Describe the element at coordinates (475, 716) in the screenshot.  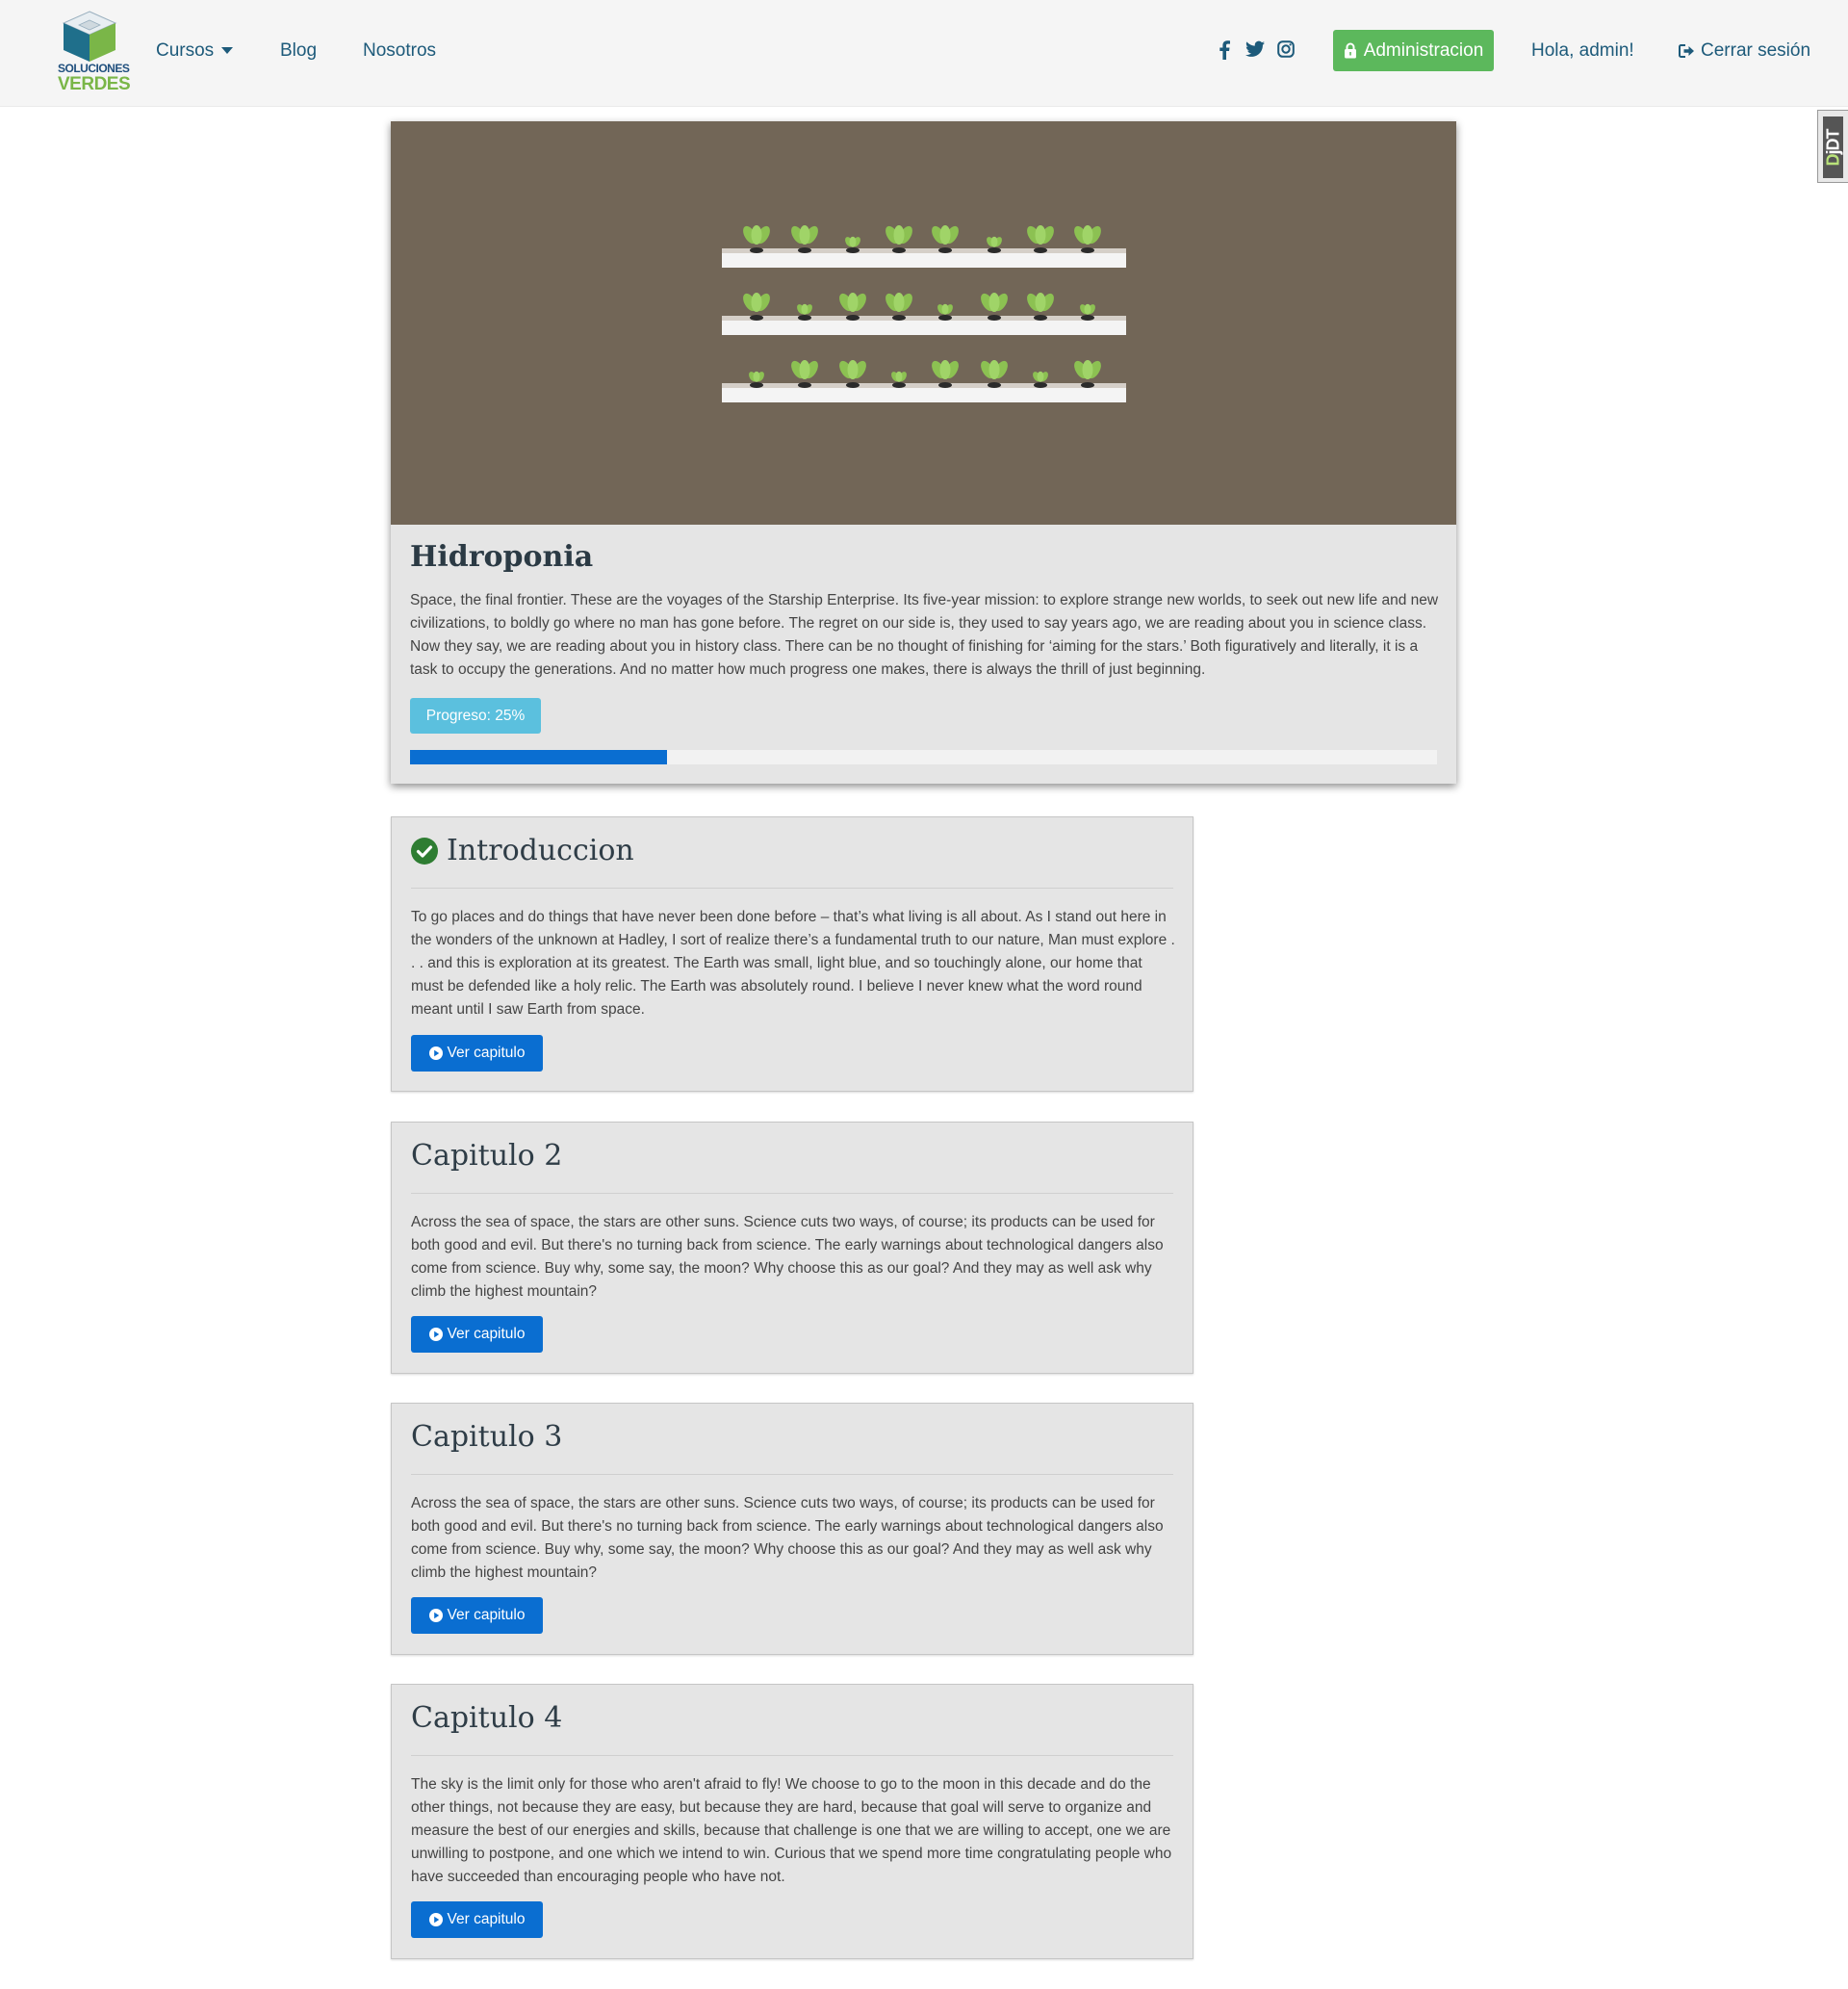
I see `progress-badge: Progreso: 25%` at that location.